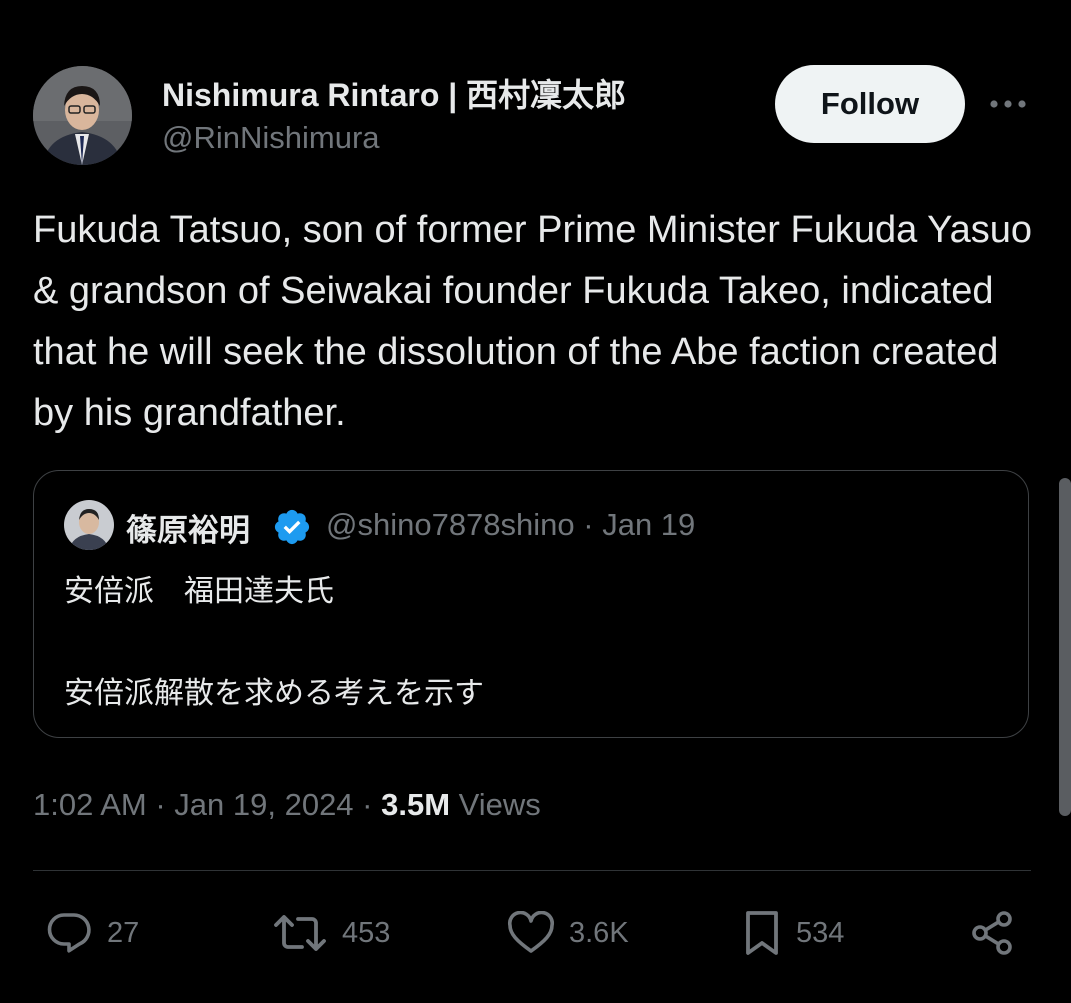 The image size is (1071, 1003). Describe the element at coordinates (82, 115) in the screenshot. I see `author-avatar` at that location.